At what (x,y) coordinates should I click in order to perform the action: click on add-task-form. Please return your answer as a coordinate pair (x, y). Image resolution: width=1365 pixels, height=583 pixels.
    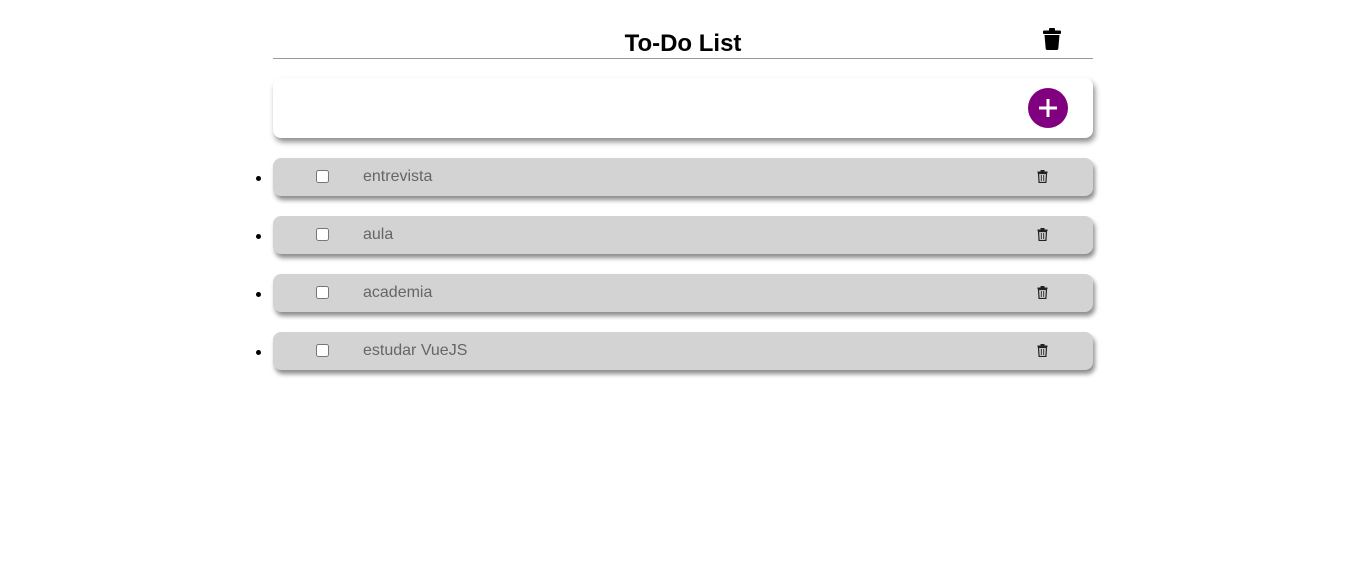
    Looking at the image, I should click on (683, 108).